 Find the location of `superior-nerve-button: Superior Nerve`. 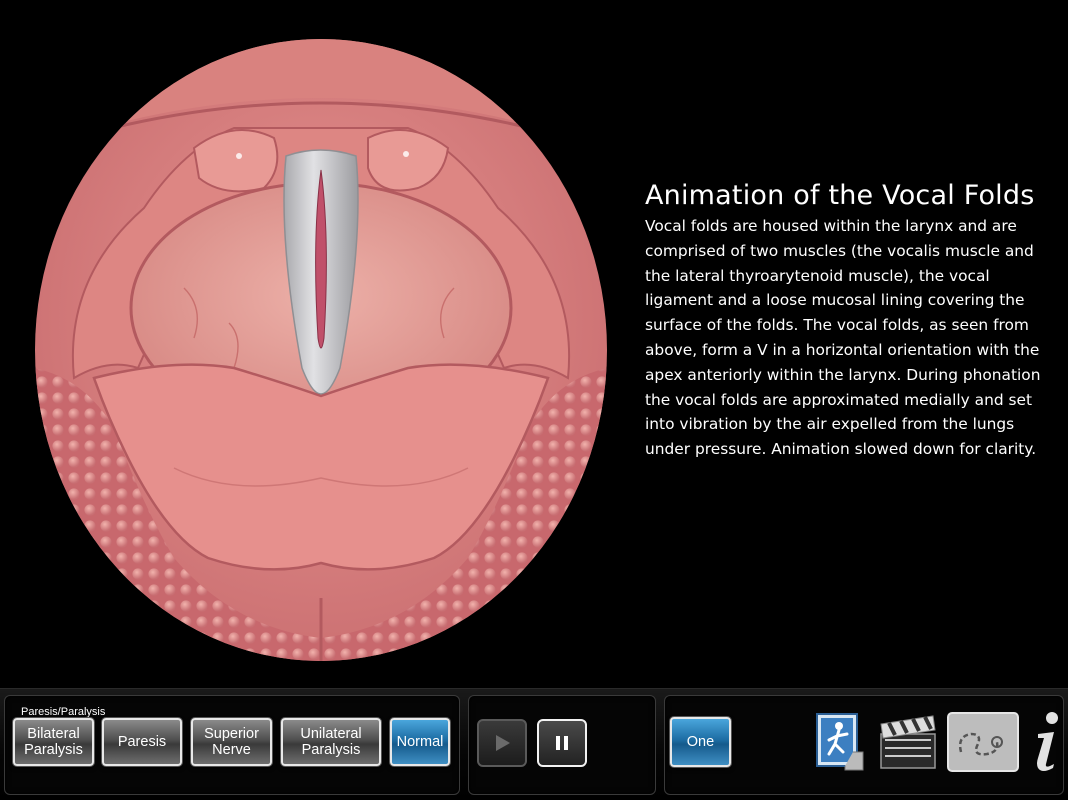

superior-nerve-button: Superior Nerve is located at coordinates (231, 742).